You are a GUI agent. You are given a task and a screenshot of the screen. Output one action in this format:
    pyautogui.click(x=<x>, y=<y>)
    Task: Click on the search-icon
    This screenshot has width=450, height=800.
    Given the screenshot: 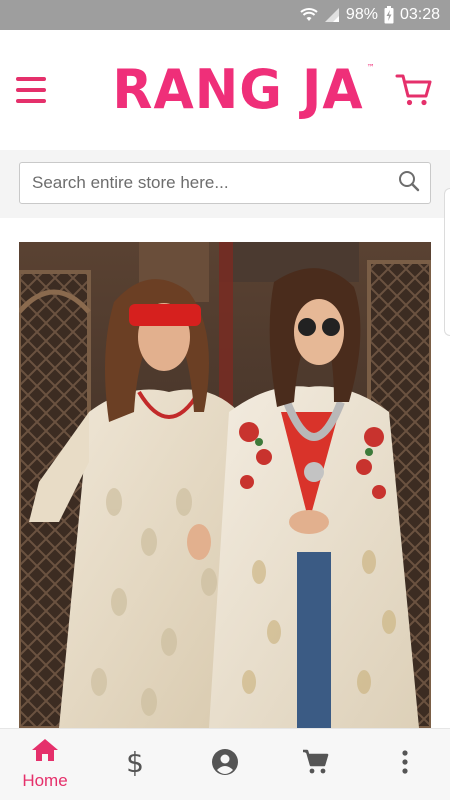 What is the action you would take?
    pyautogui.click(x=409, y=183)
    